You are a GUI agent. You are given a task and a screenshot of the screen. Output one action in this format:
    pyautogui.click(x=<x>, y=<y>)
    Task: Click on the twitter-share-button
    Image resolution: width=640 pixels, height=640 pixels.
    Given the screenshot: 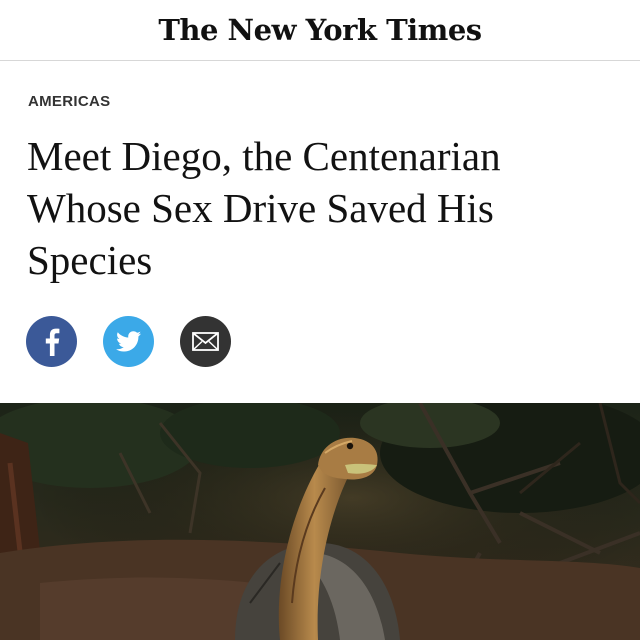 What is the action you would take?
    pyautogui.click(x=128, y=341)
    